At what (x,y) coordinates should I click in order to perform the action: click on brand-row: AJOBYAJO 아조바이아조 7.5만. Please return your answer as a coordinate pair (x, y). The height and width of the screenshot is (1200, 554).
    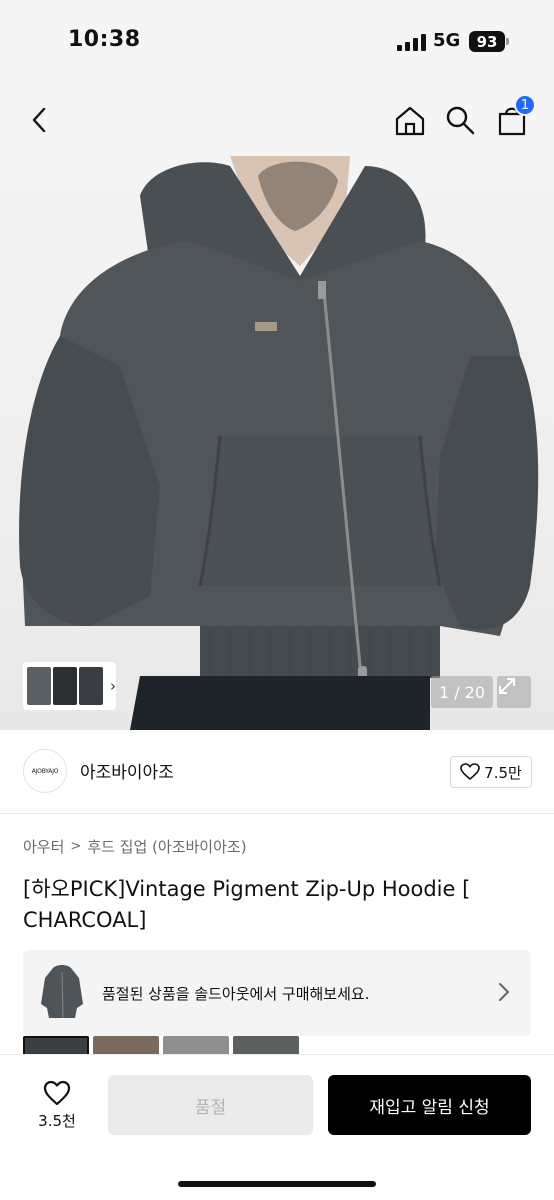
    Looking at the image, I should click on (277, 772).